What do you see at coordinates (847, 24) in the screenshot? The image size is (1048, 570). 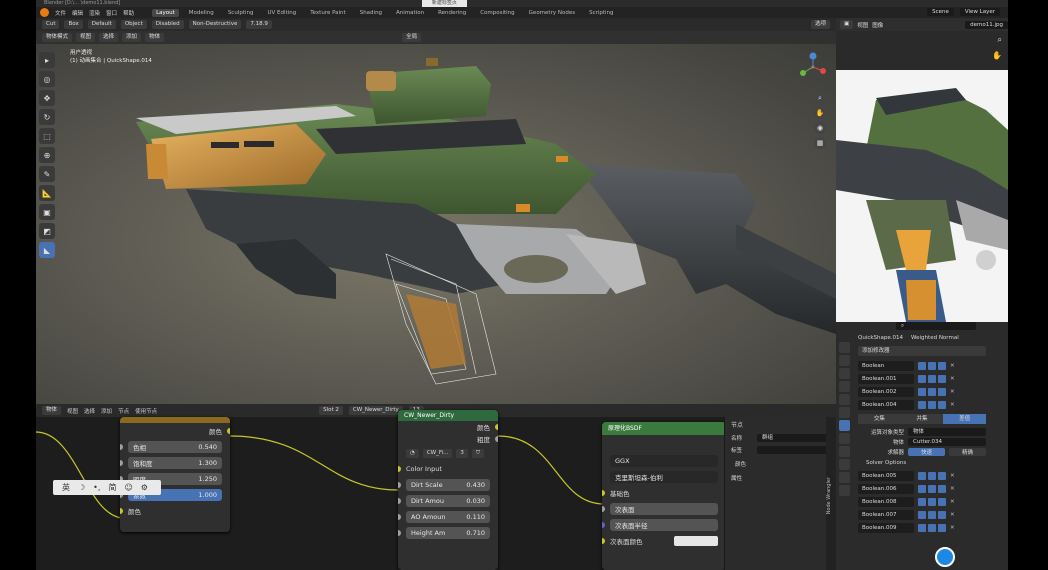 I see `image-editor-type-icon: ▣` at bounding box center [847, 24].